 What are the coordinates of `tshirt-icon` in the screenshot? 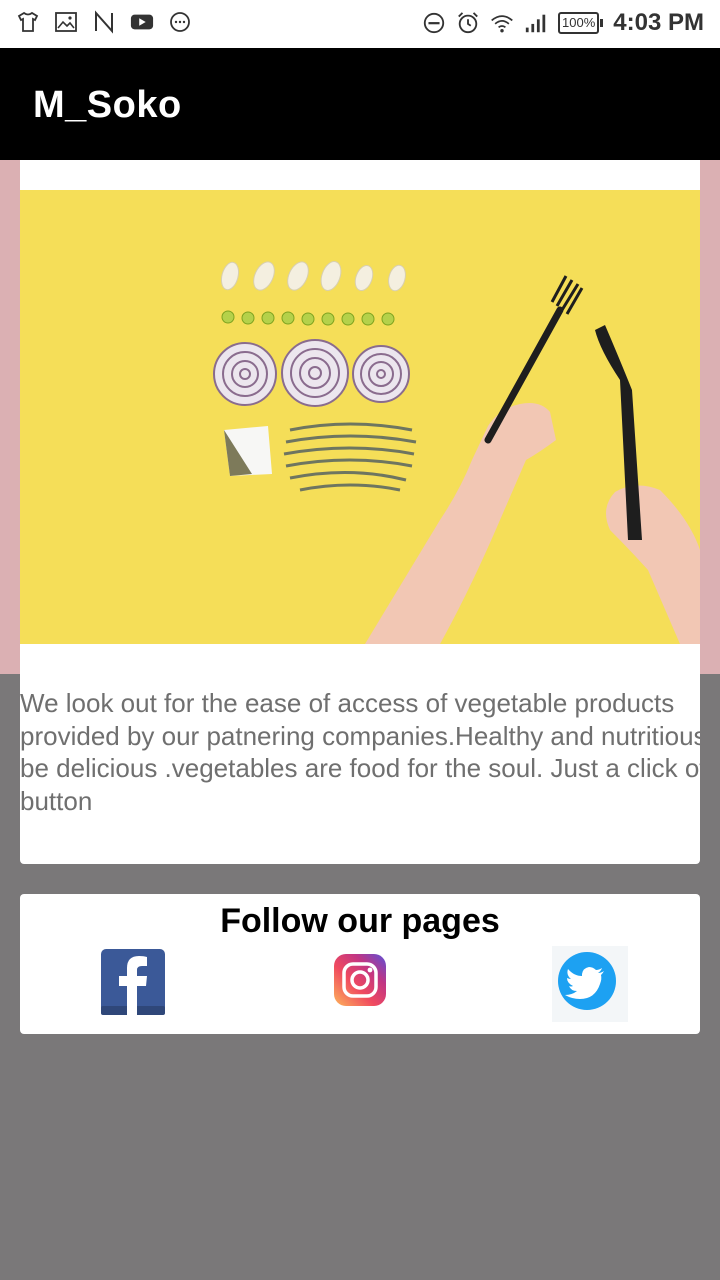 It's located at (28, 22).